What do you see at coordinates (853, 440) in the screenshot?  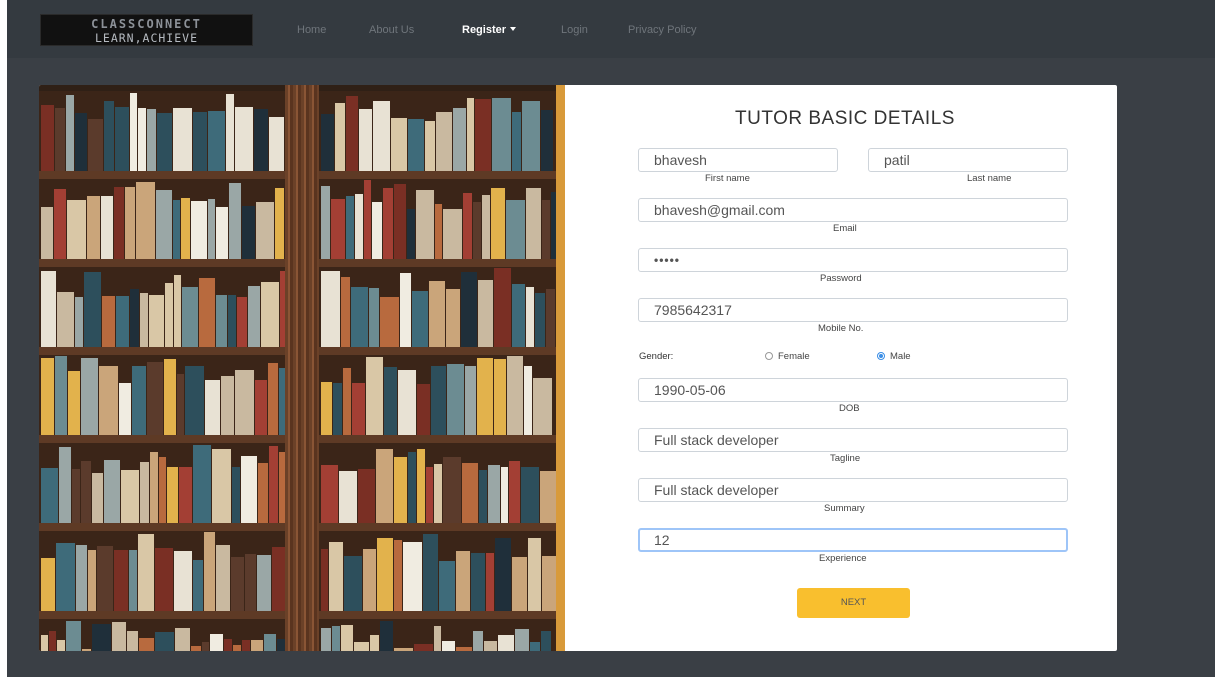 I see `tagline-input: Full stack developer` at bounding box center [853, 440].